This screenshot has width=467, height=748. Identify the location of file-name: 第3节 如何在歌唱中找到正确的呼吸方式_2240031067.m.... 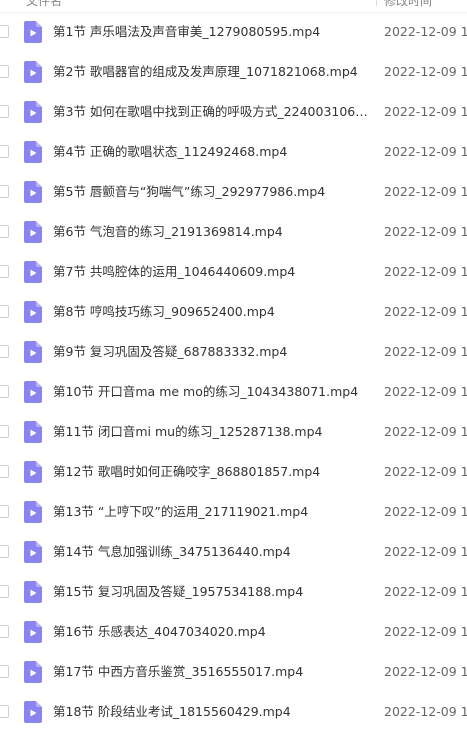
(212, 112).